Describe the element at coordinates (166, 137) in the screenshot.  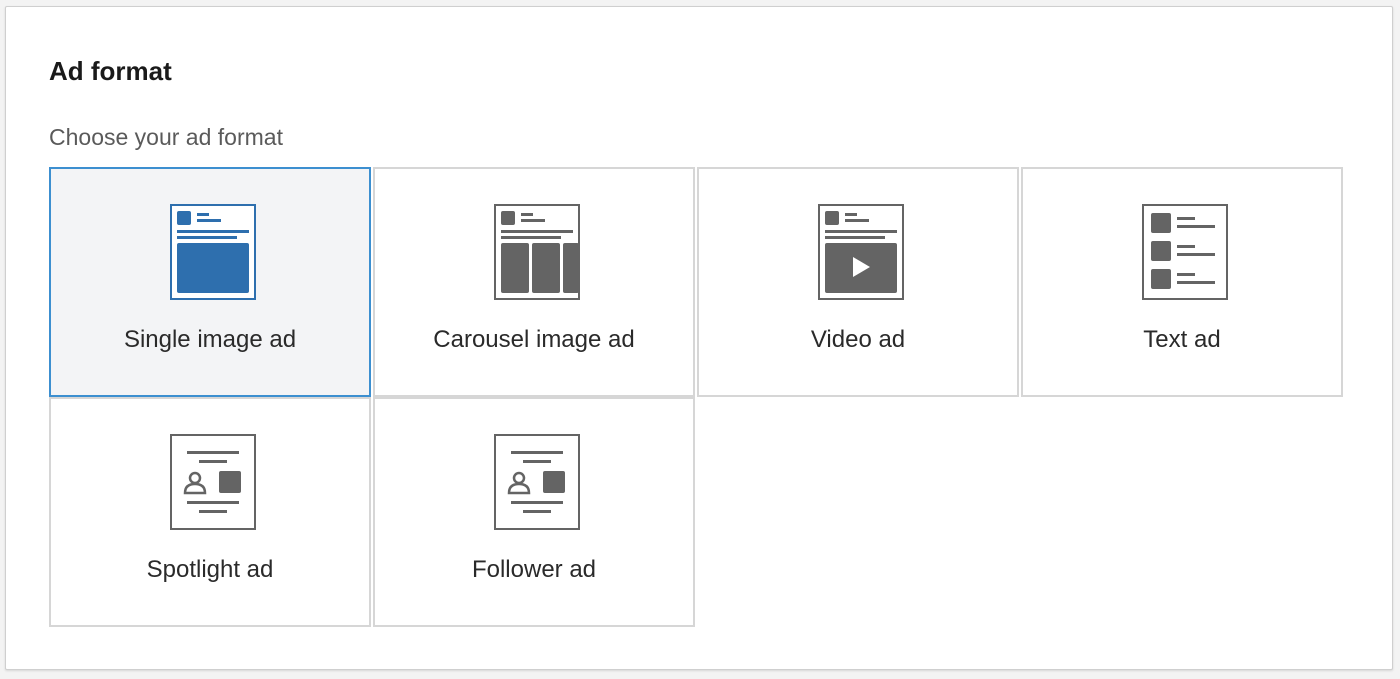
I see `section-subtitle: Choose your ad format` at that location.